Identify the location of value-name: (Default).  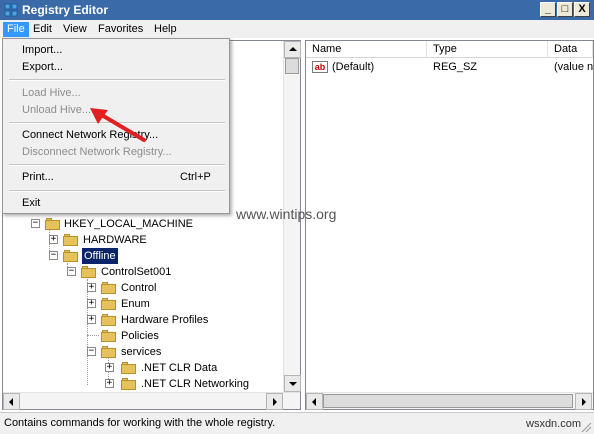
(353, 67).